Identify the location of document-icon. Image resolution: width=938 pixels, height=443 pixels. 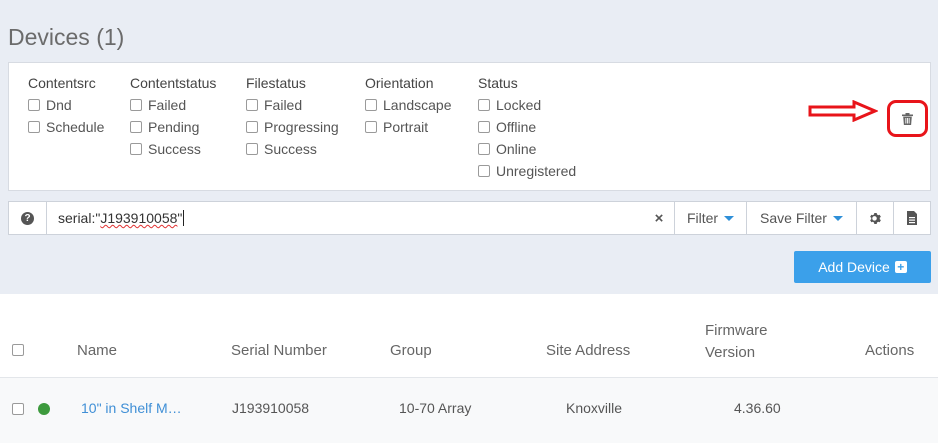
(912, 218).